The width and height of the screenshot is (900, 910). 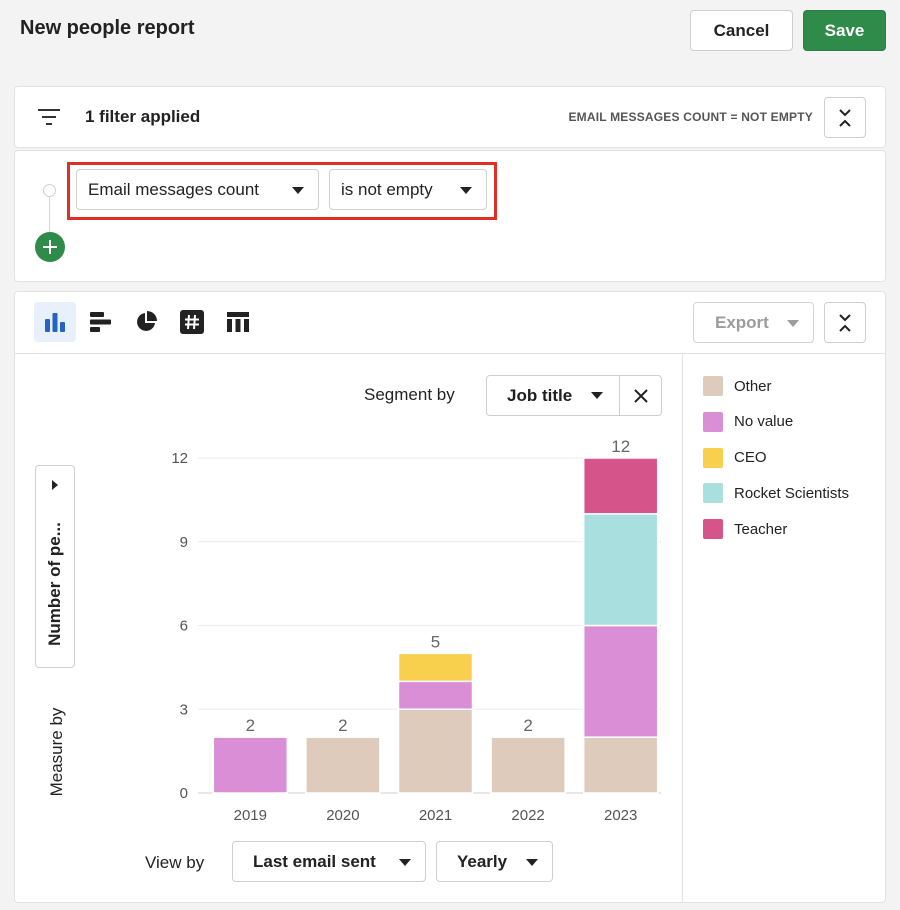 I want to click on filter-field-dropdown: Email messages count, so click(x=197, y=189).